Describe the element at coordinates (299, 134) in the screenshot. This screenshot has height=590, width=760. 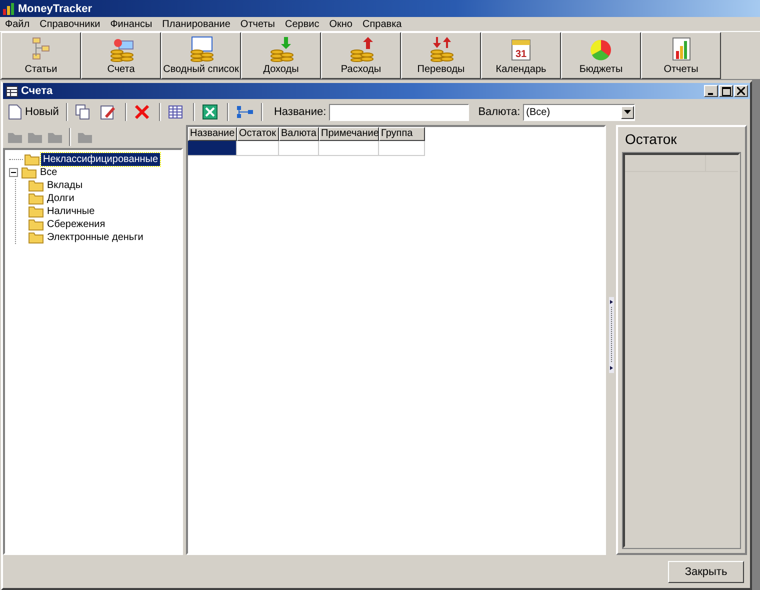
I see `column-header: Валюта` at that location.